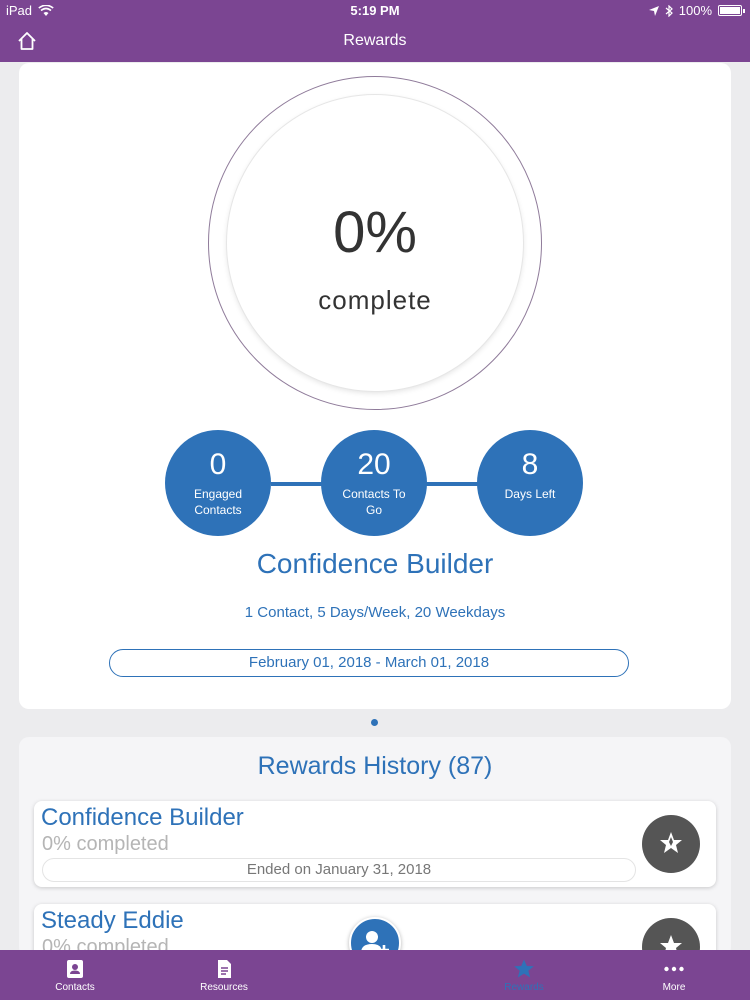  What do you see at coordinates (695, 10) in the screenshot?
I see `battery-percent: 100%` at bounding box center [695, 10].